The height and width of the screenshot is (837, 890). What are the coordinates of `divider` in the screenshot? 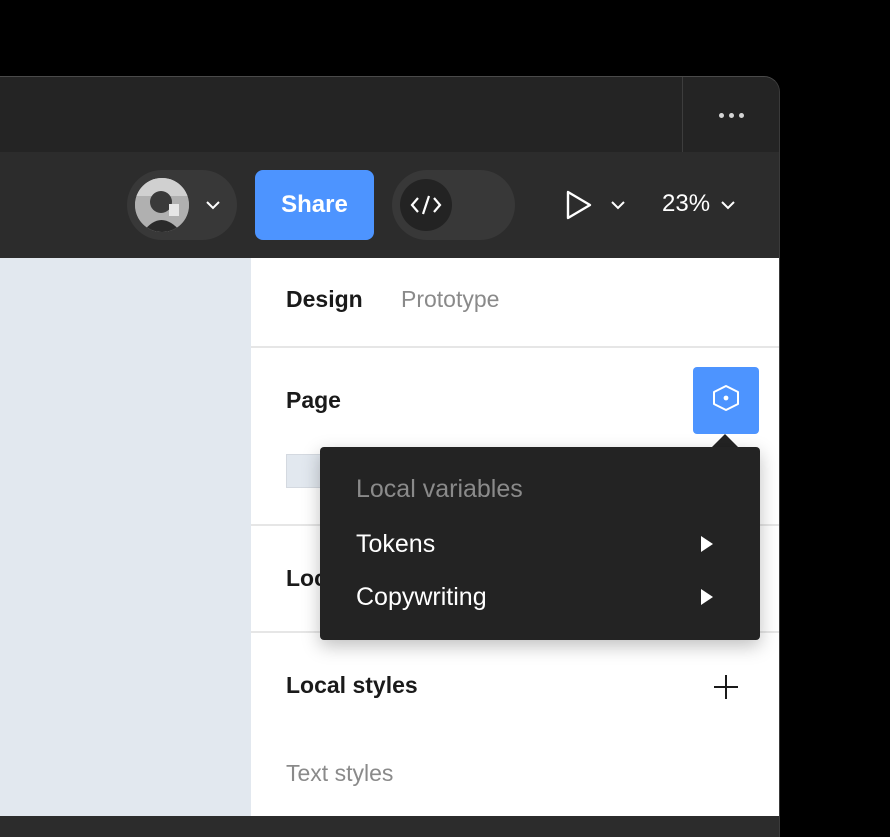 It's located at (515, 347).